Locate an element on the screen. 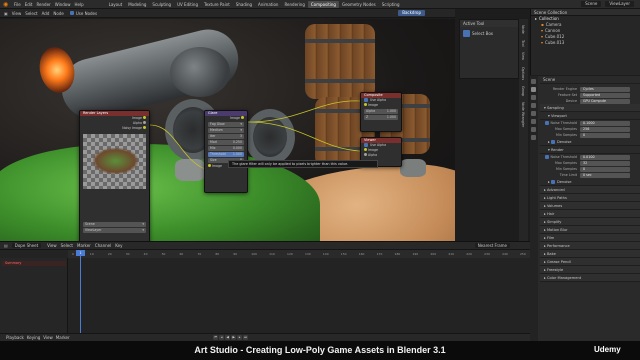 The height and width of the screenshot is (360, 640). scene-tab-icon is located at coordinates (533, 113).